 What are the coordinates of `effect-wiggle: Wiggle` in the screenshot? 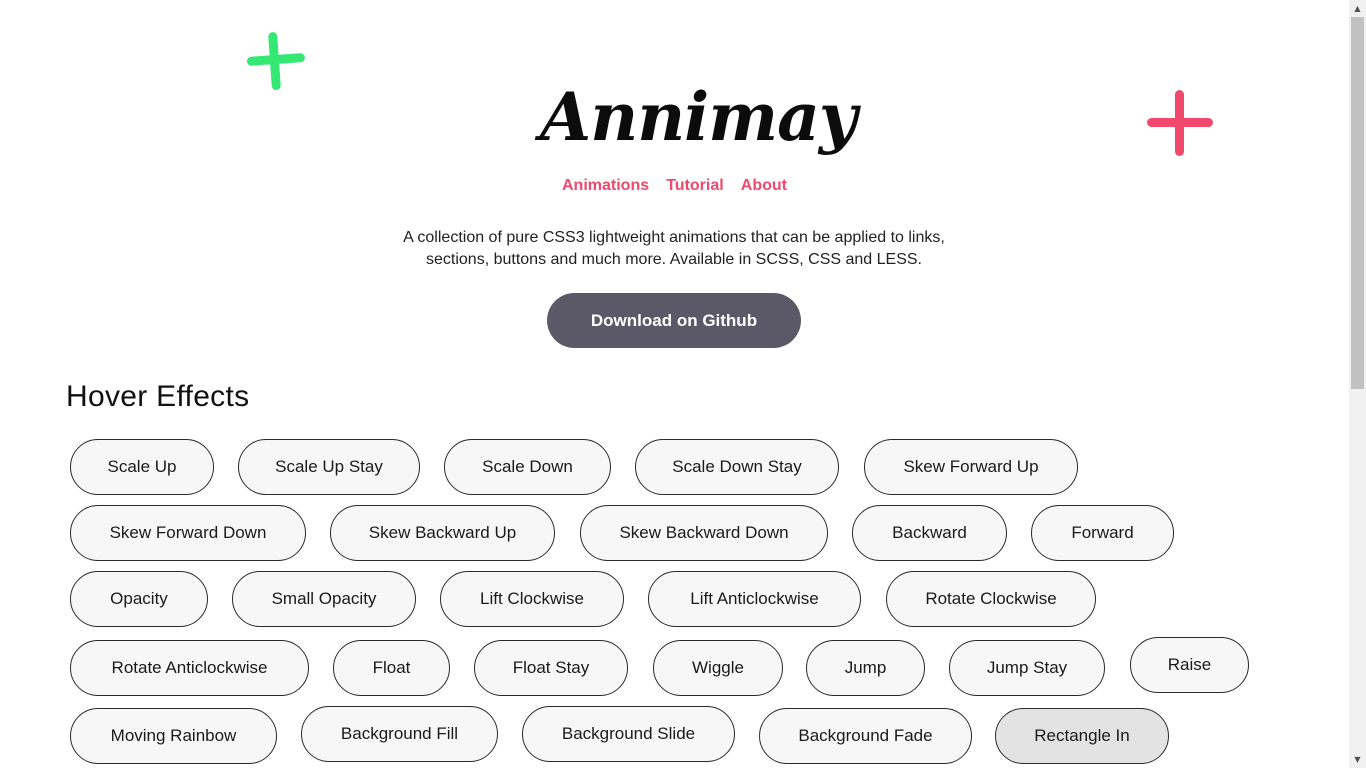 It's located at (718, 668).